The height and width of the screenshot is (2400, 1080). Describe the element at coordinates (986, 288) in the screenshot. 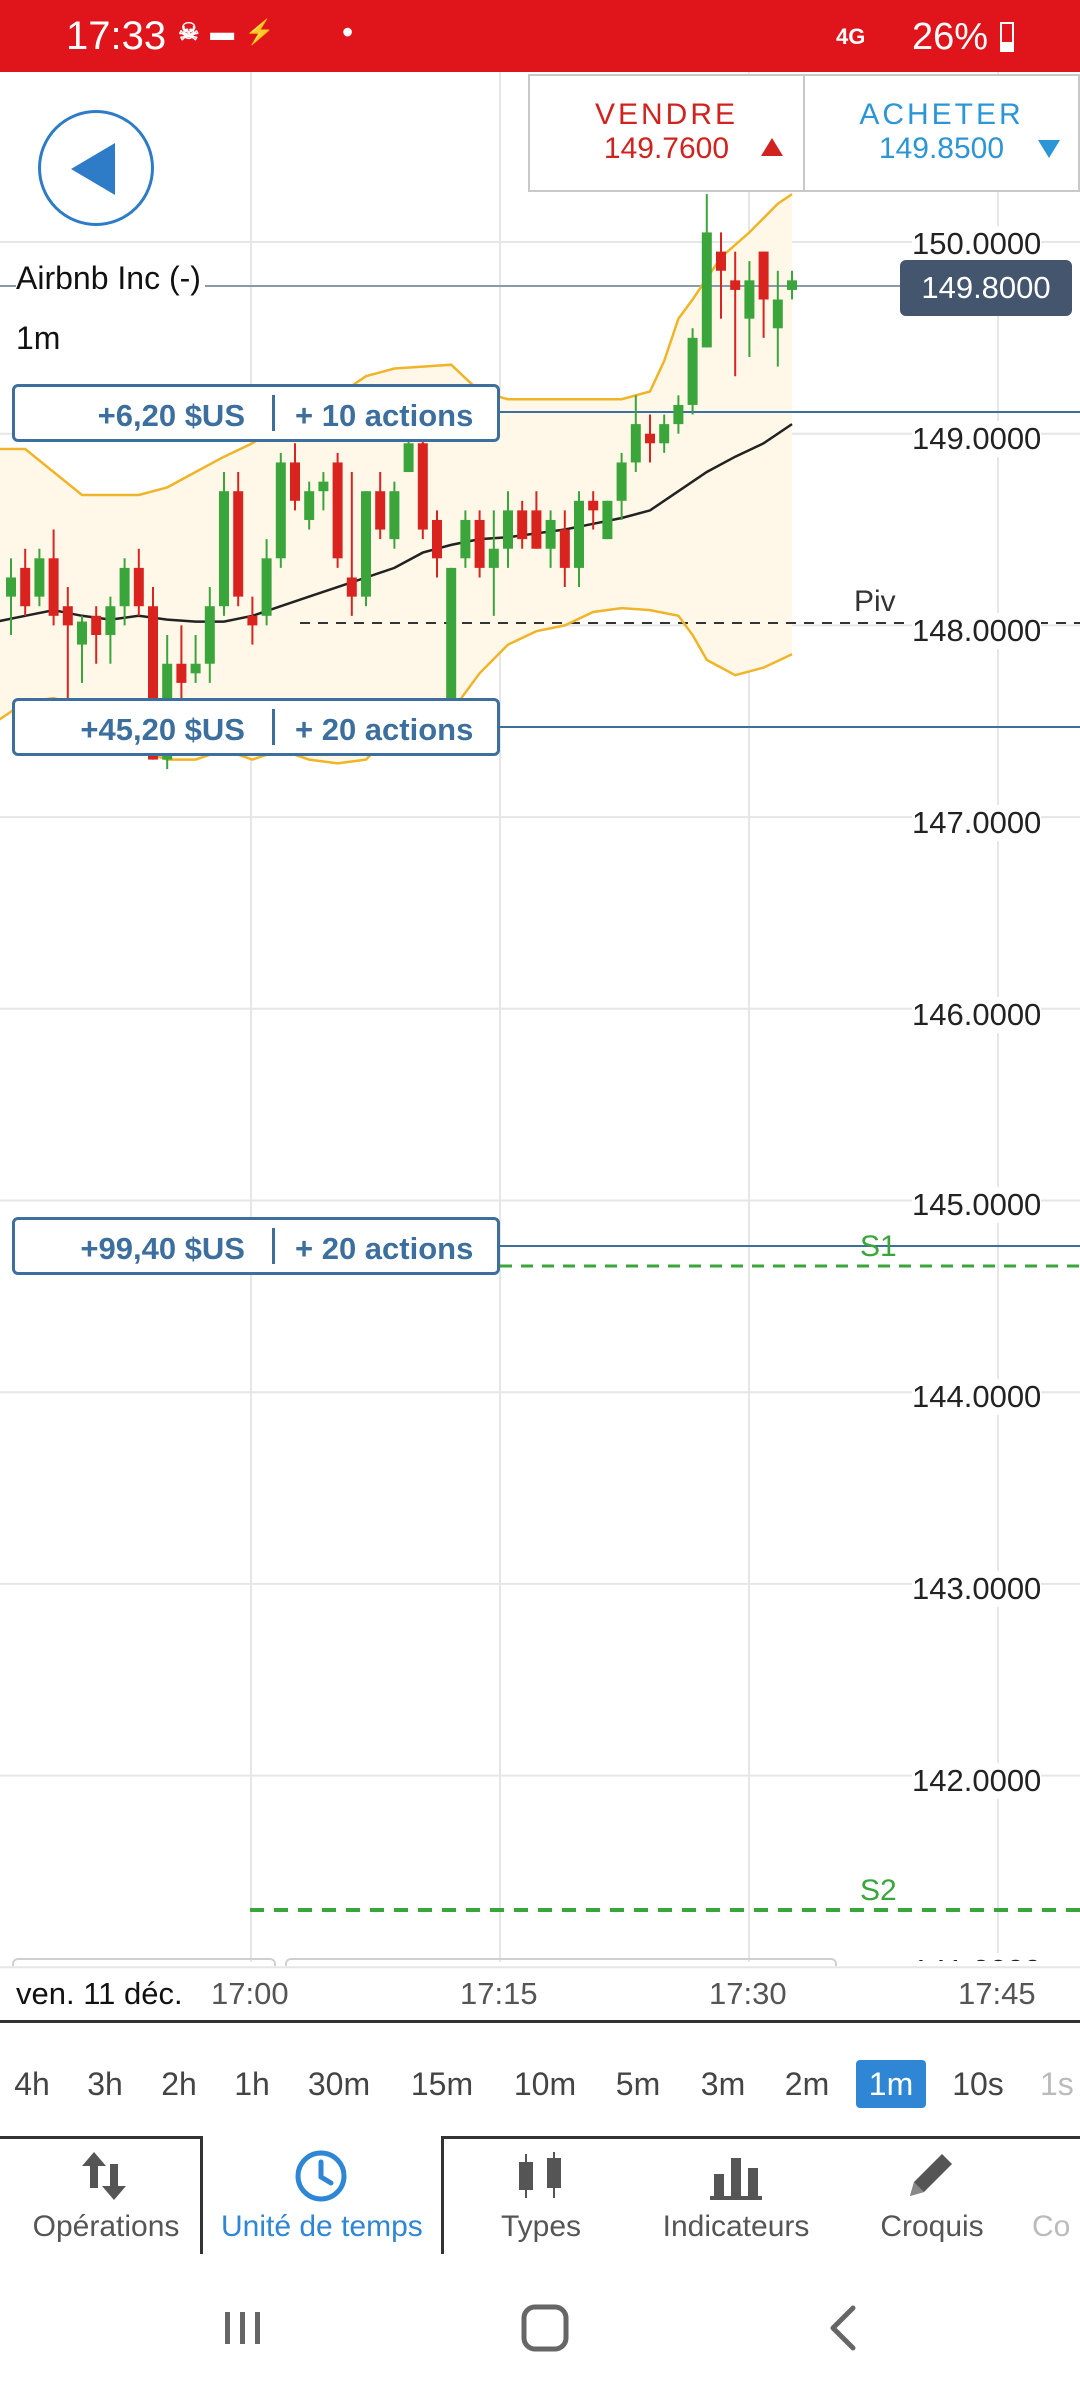

I see `current-price-tag: 149.8000` at that location.